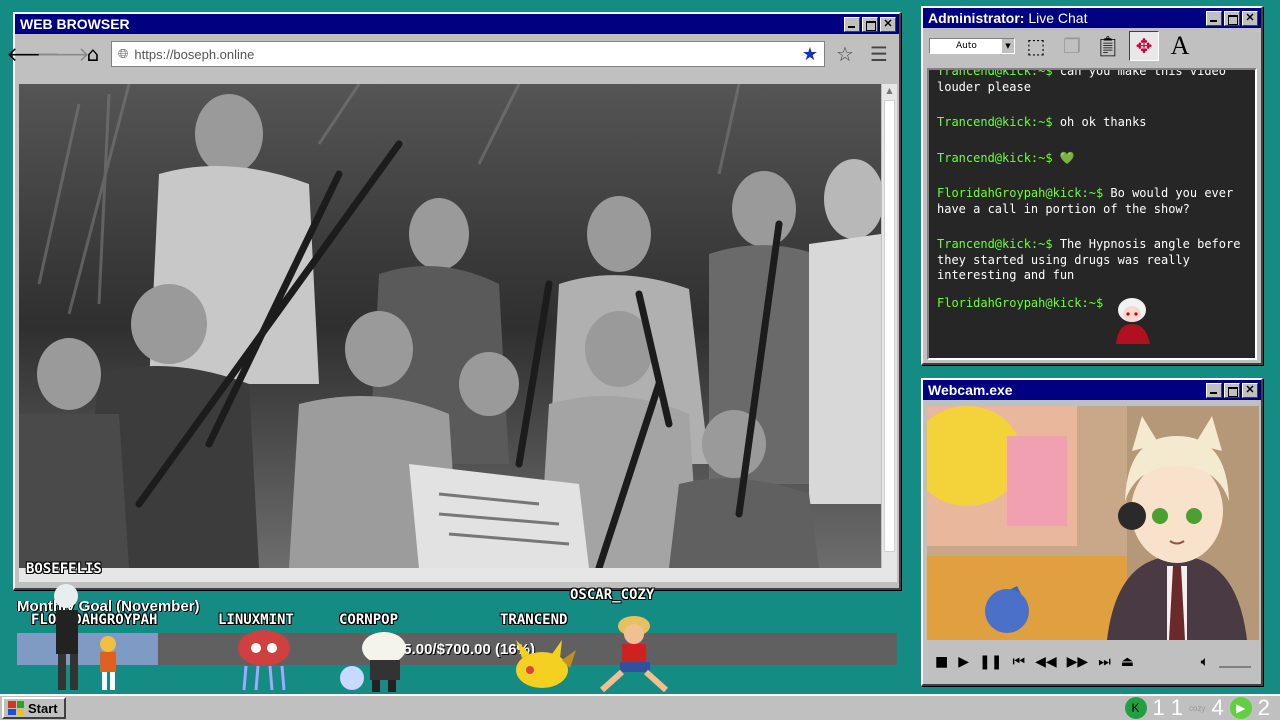 This screenshot has width=1280, height=720. Describe the element at coordinates (1008, 46) in the screenshot. I see `chevron-down-icon: ▼` at that location.